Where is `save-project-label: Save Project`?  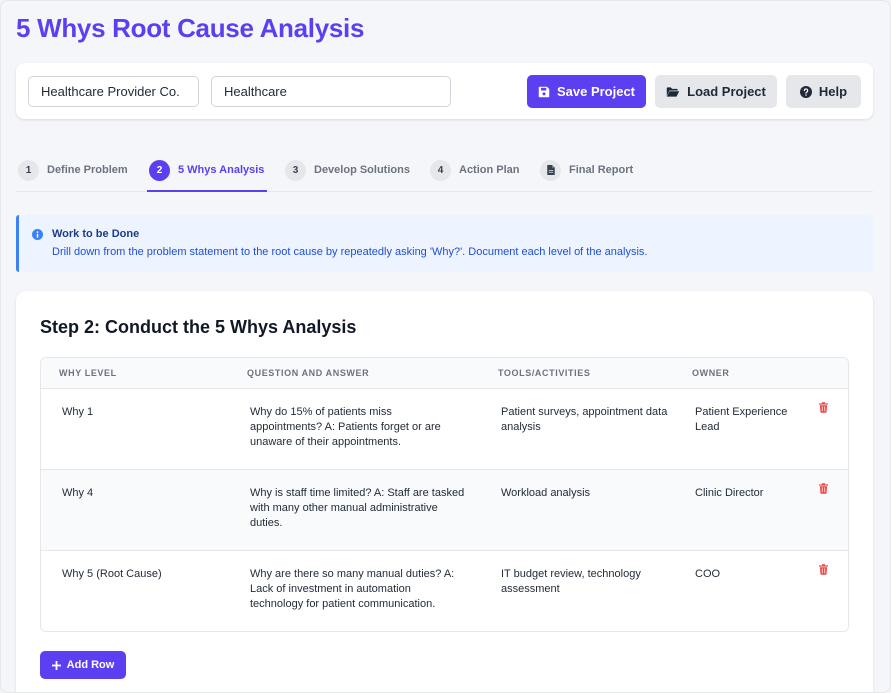 save-project-label: Save Project is located at coordinates (596, 91).